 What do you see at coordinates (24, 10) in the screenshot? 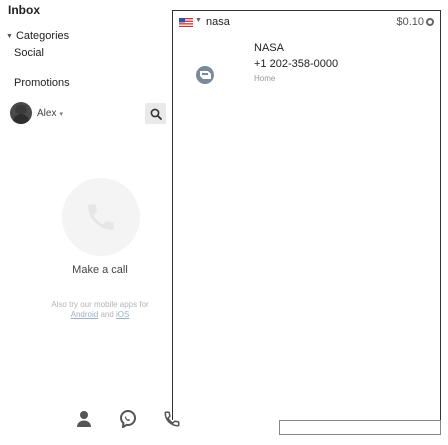
I see `inbox-link: Inbox` at bounding box center [24, 10].